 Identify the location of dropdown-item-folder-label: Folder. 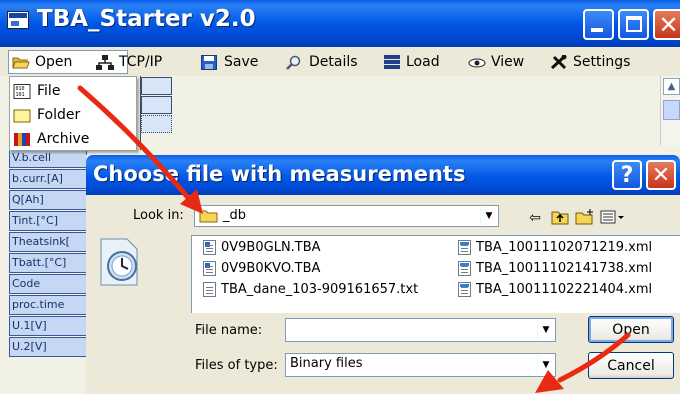
(59, 115).